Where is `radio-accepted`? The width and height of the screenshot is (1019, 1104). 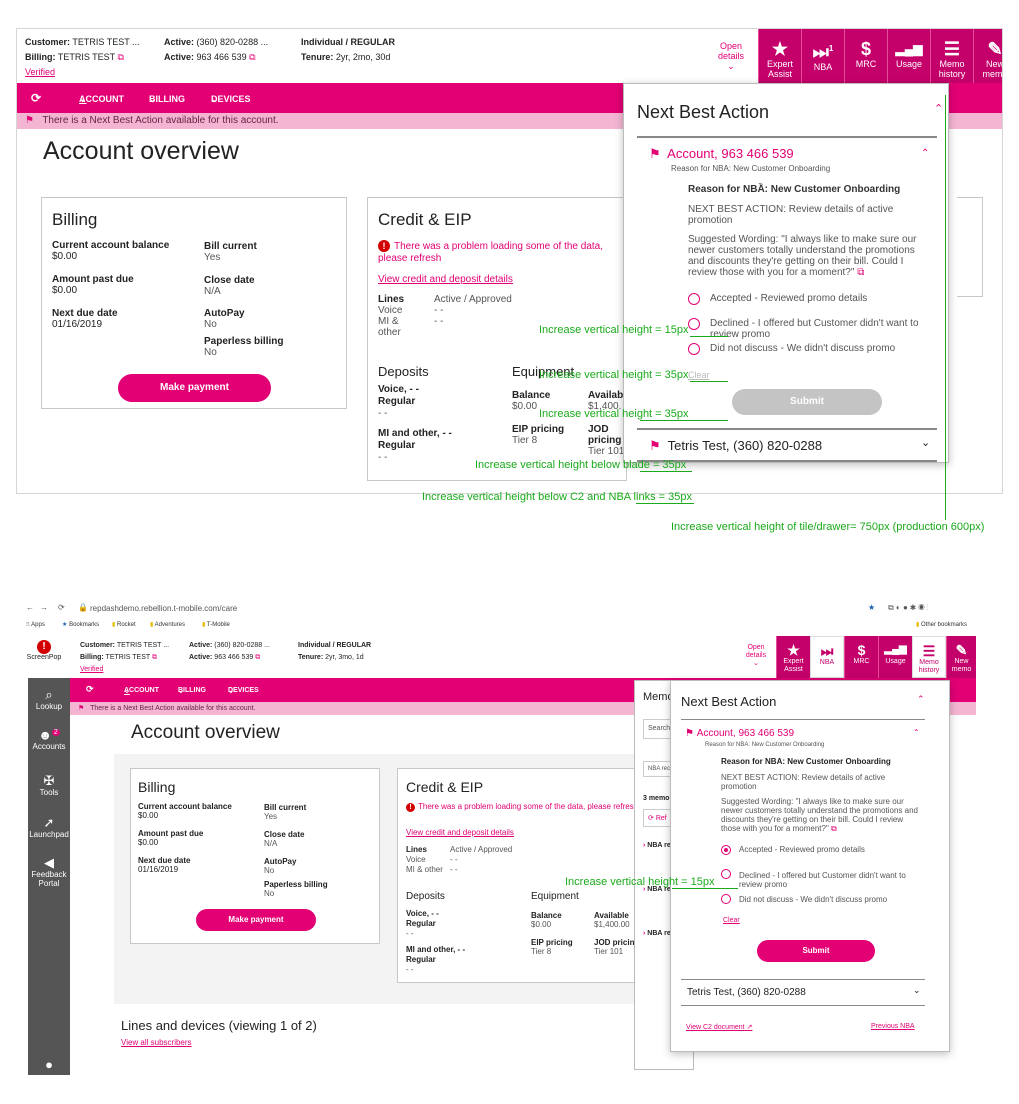 radio-accepted is located at coordinates (694, 299).